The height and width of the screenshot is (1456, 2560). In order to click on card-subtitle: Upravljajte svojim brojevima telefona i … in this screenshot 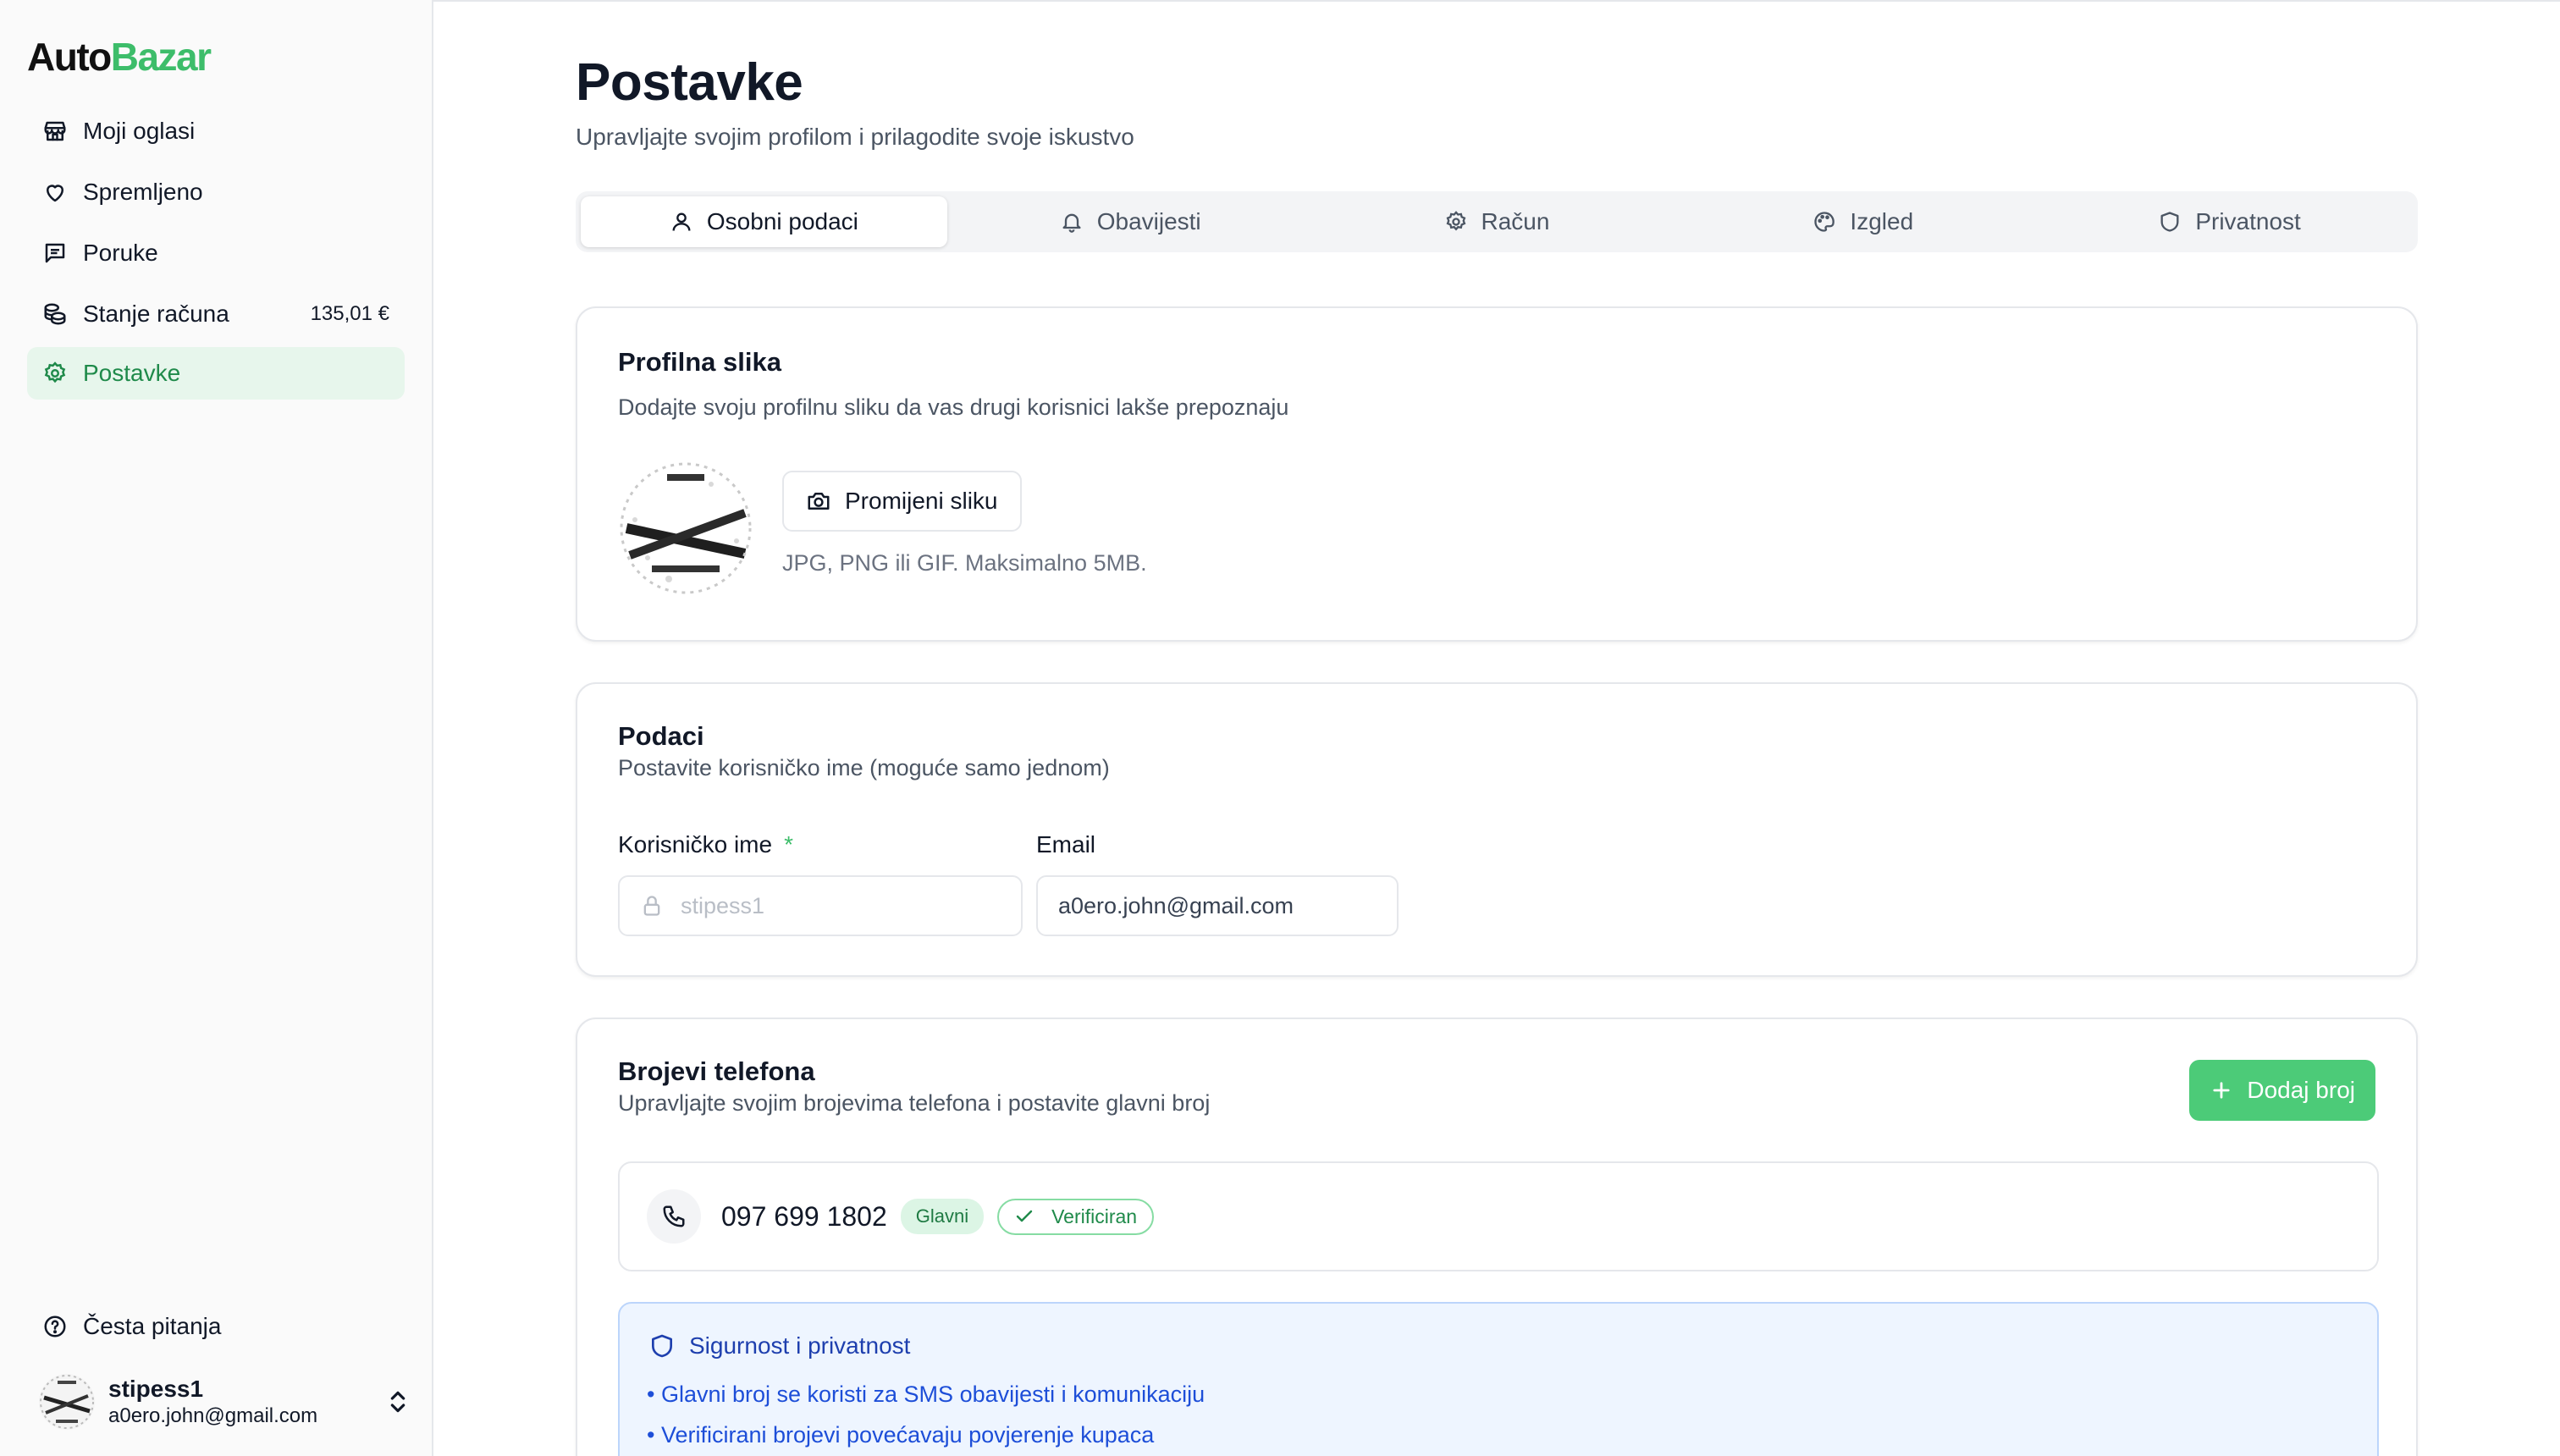, I will do `click(914, 1103)`.